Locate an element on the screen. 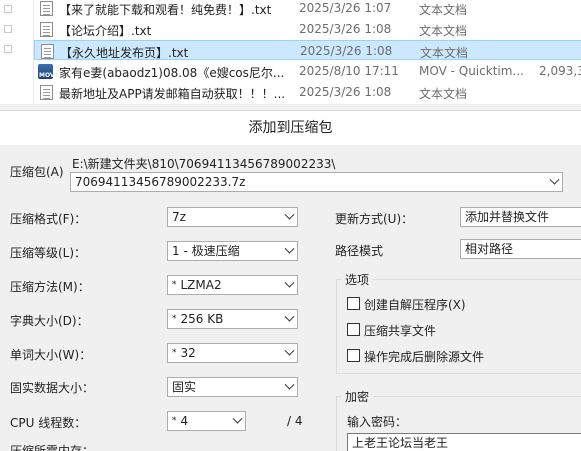 The height and width of the screenshot is (451, 581). password-input: 上老王论坛当老王 is located at coordinates (464, 442).